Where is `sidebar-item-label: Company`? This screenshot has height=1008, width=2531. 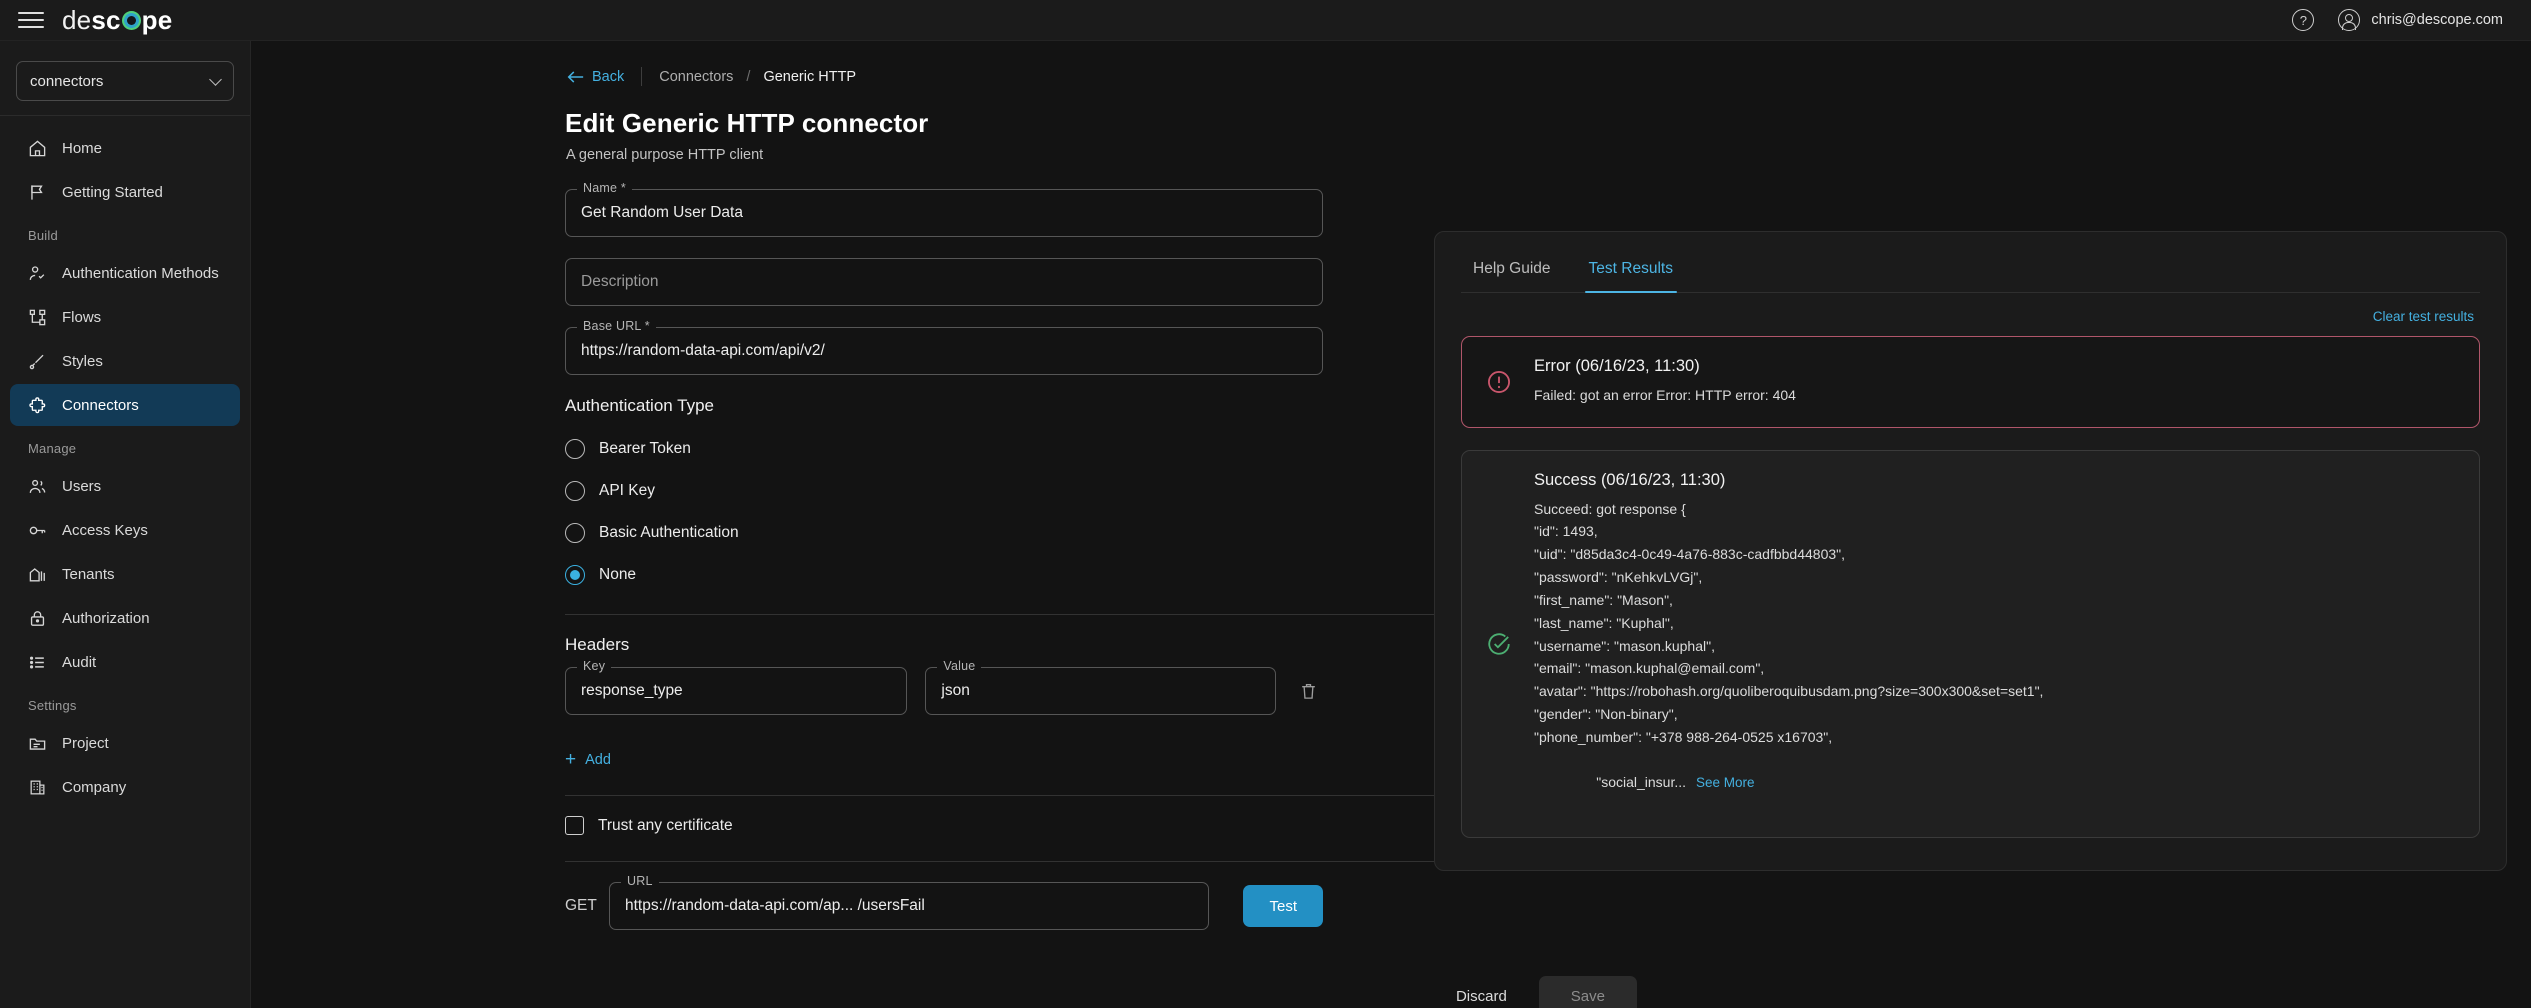
sidebar-item-label: Company is located at coordinates (94, 787).